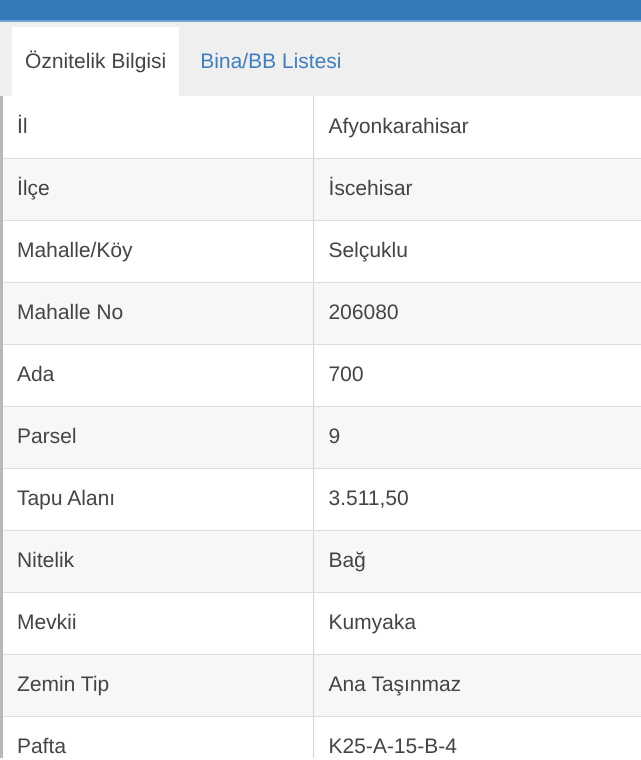 The image size is (641, 760). I want to click on attribute-name: İlçe, so click(158, 189).